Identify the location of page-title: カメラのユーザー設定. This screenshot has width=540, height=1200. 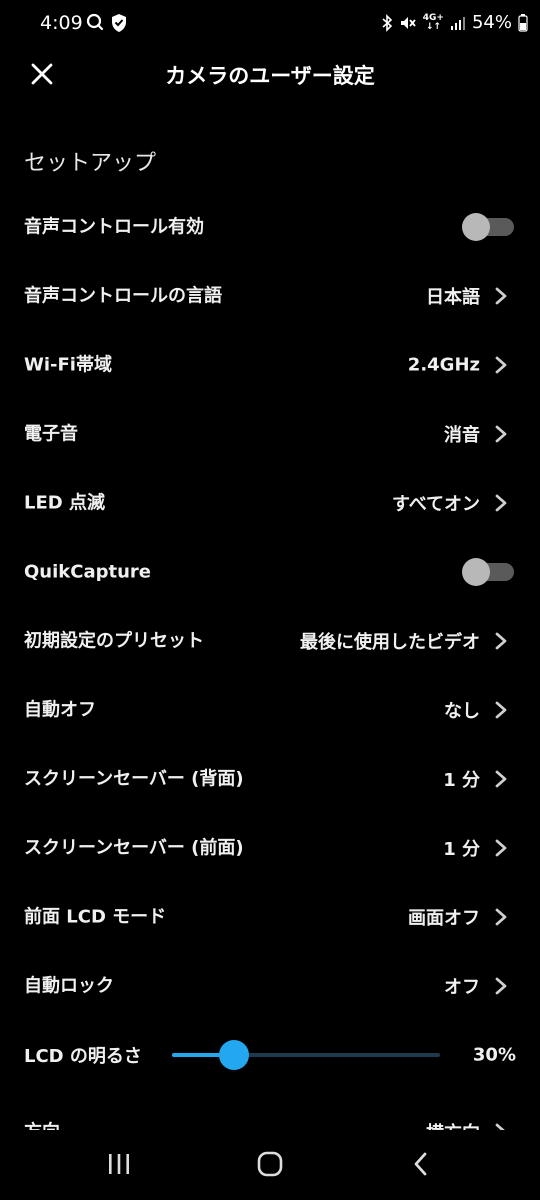
(270, 76).